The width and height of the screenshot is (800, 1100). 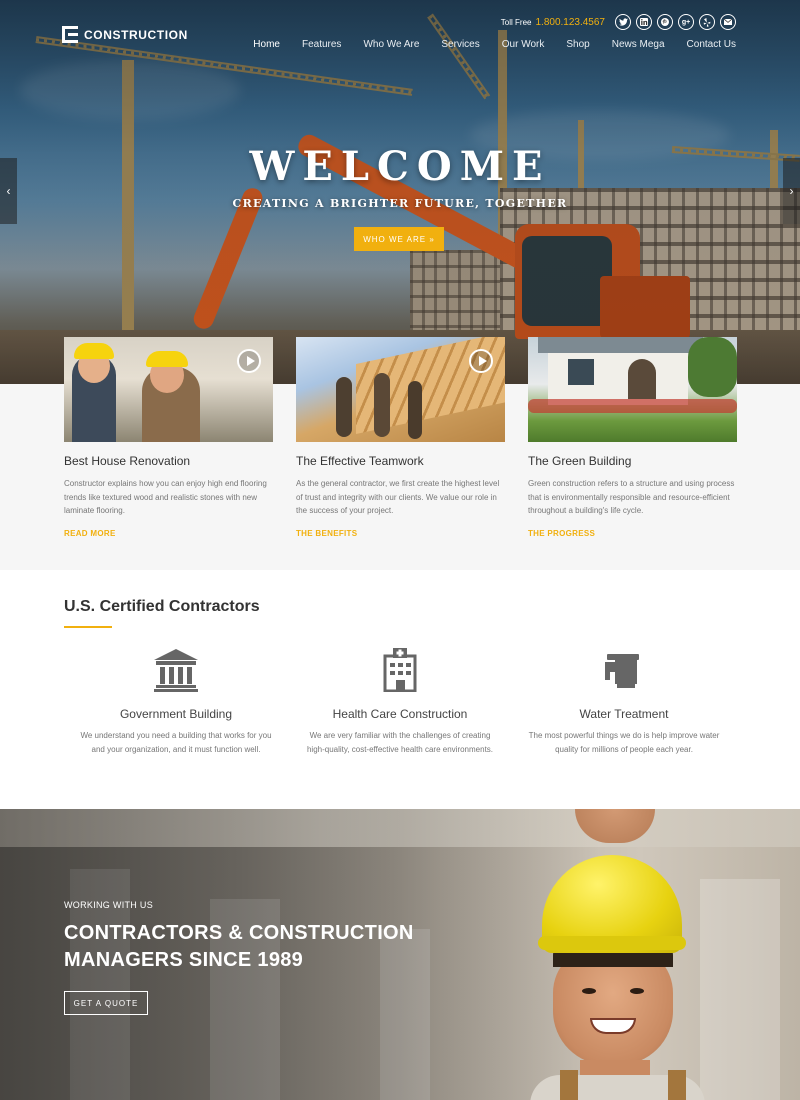 What do you see at coordinates (686, 22) in the screenshot?
I see `google-plus-icon: g+` at bounding box center [686, 22].